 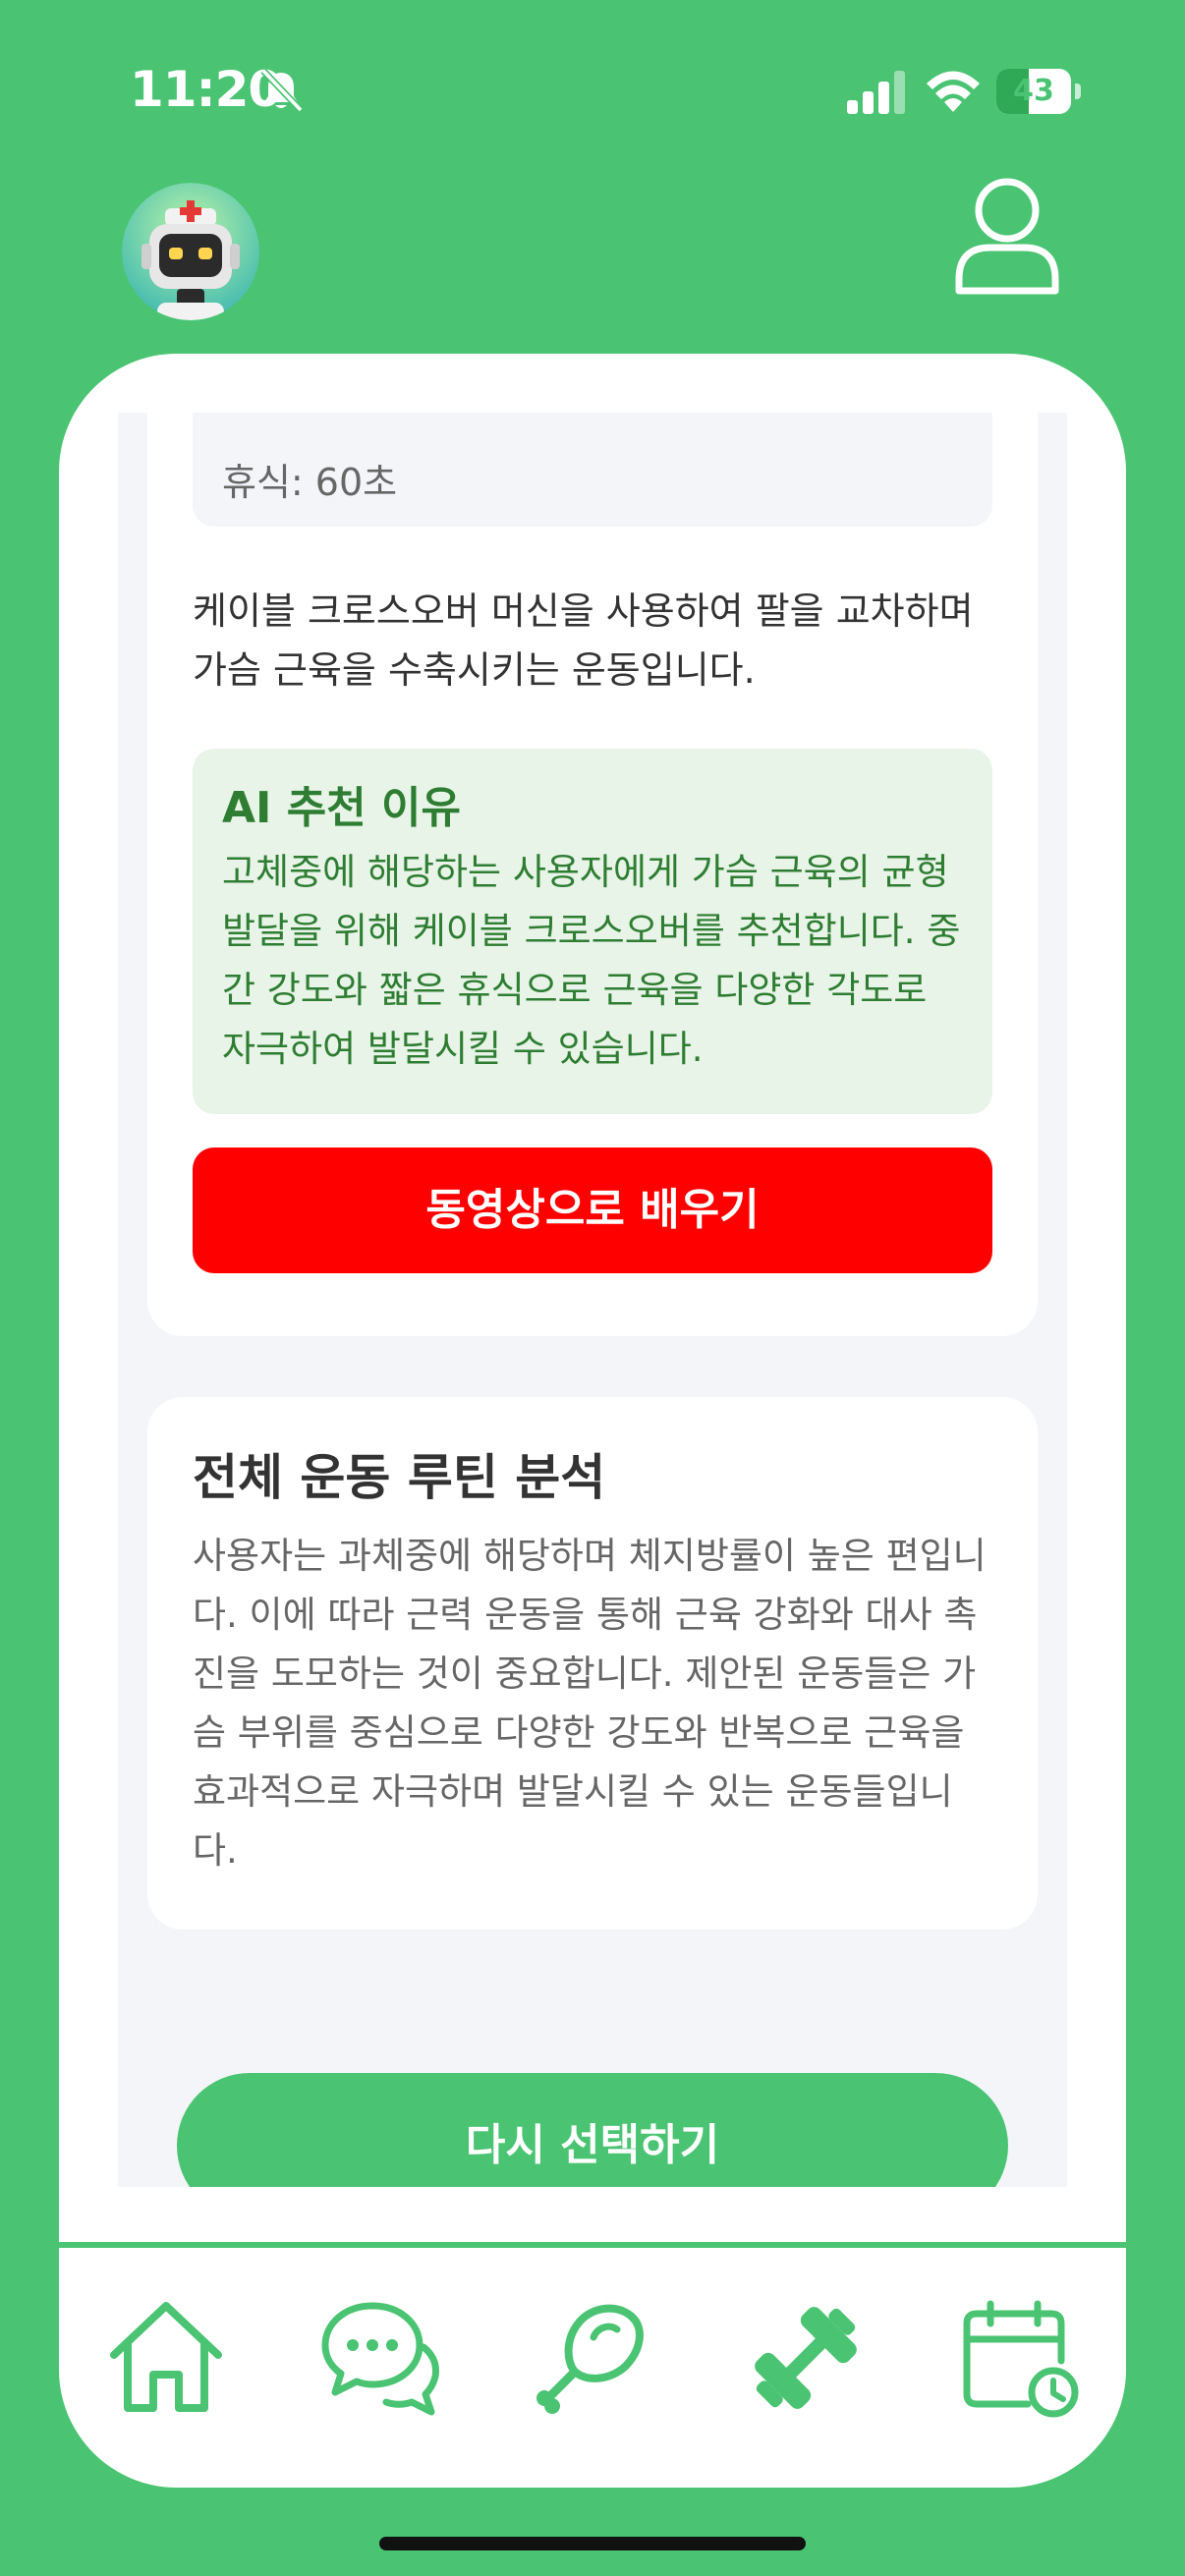 What do you see at coordinates (876, 92) in the screenshot?
I see `cellular-signal-icon` at bounding box center [876, 92].